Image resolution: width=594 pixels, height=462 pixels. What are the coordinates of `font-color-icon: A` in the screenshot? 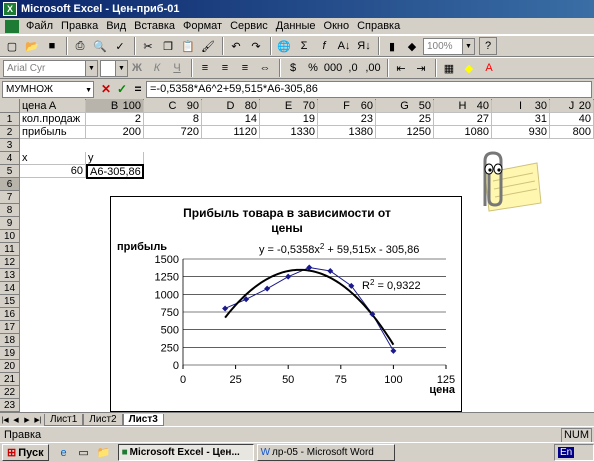 It's located at (489, 68).